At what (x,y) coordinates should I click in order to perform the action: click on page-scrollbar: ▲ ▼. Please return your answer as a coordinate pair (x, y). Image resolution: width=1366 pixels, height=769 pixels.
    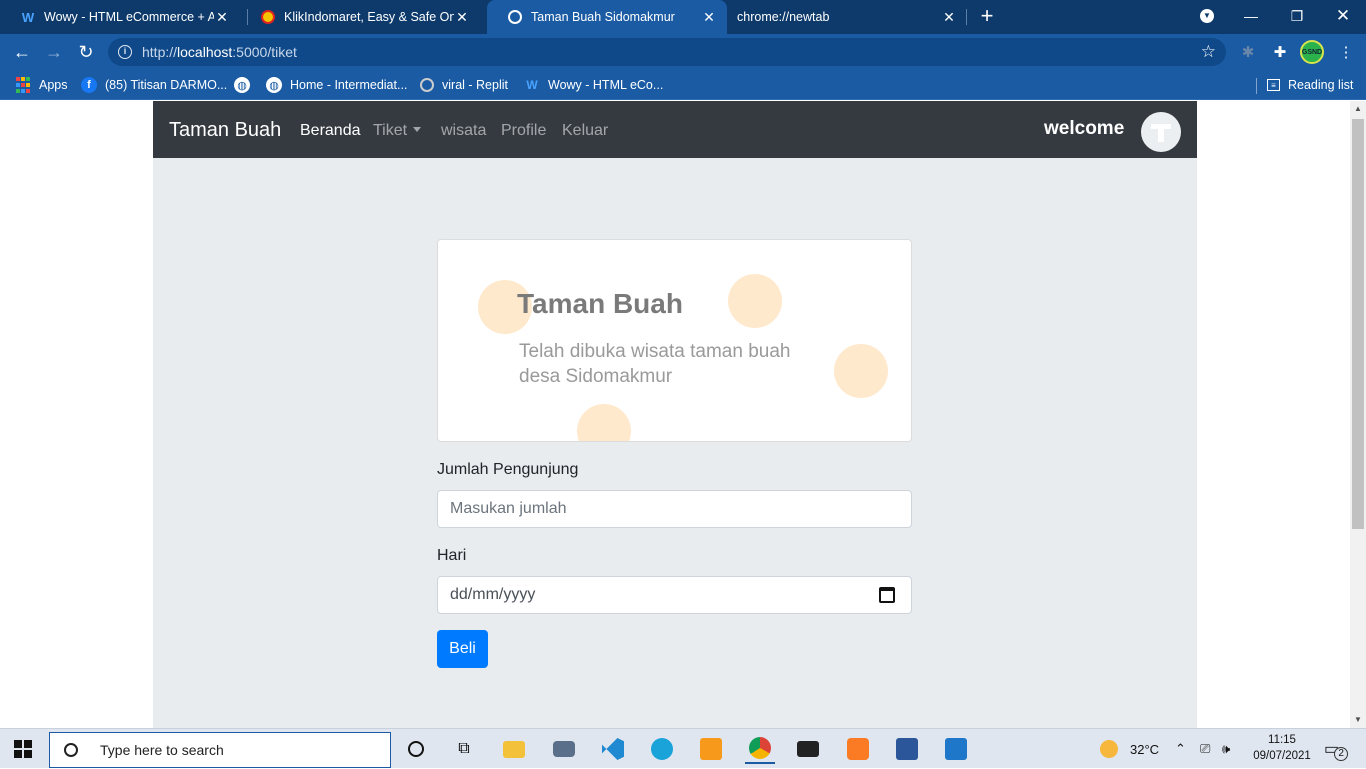
    Looking at the image, I should click on (1358, 414).